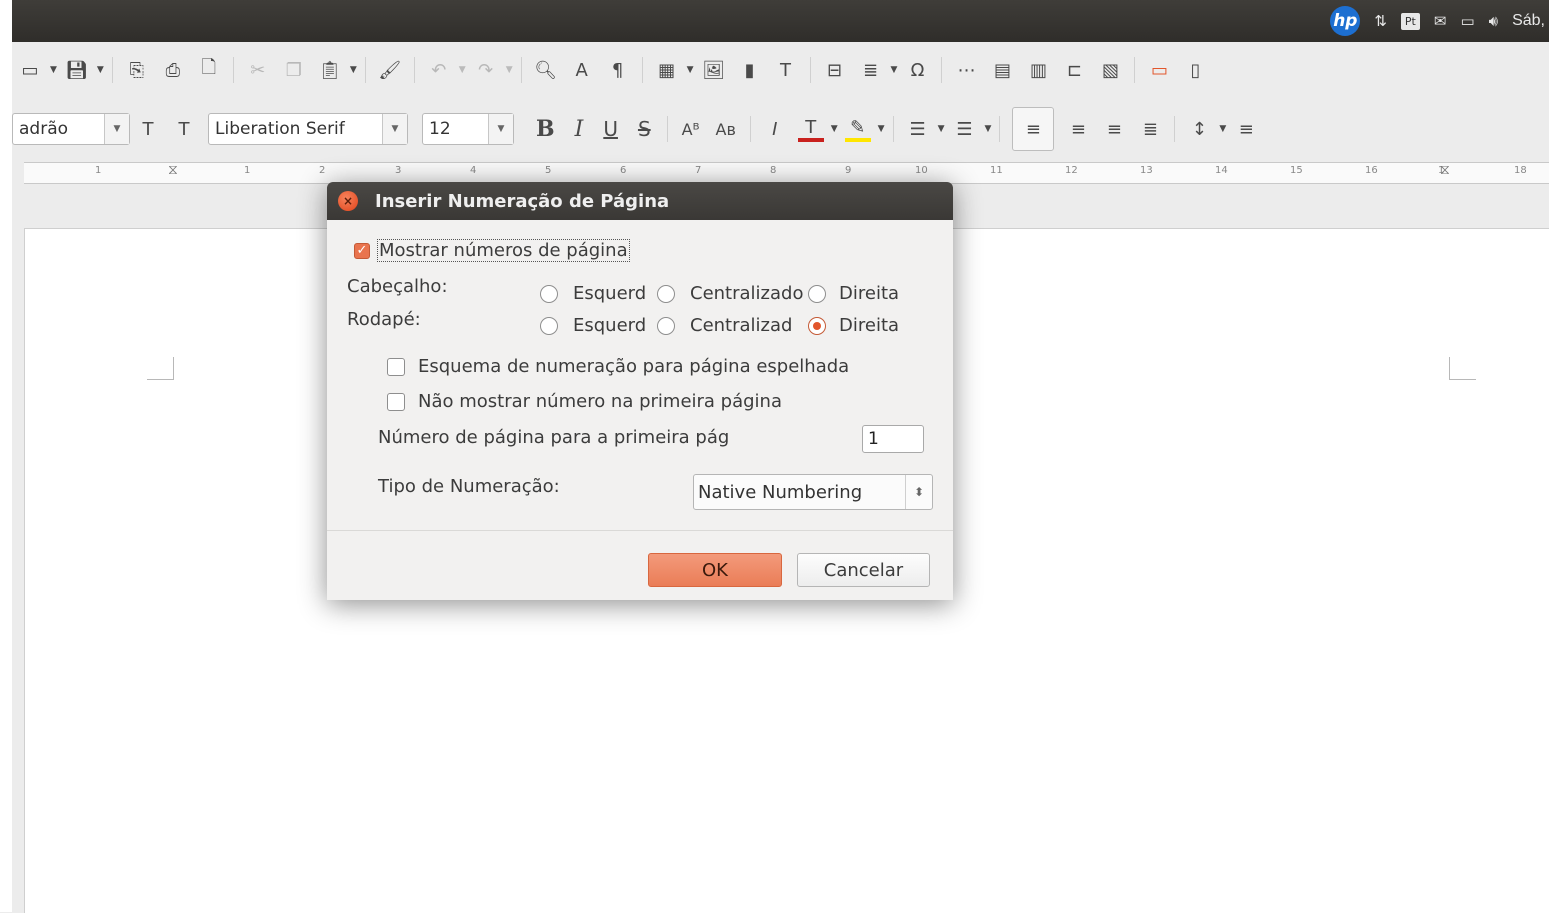 The image size is (1549, 913). Describe the element at coordinates (1038, 70) in the screenshot. I see `insert-endnote-icon: ▥` at that location.